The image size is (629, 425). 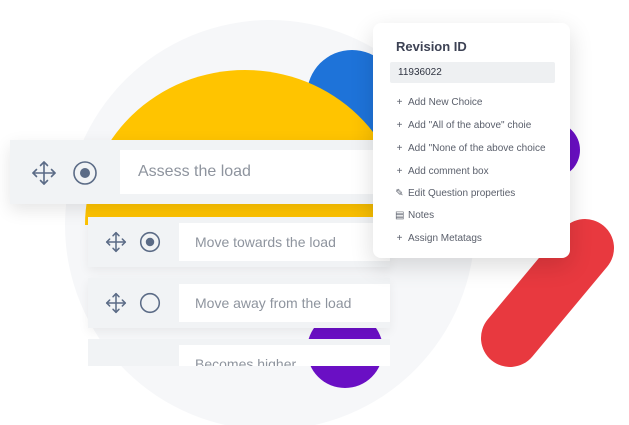 I want to click on radio-unselected-icon, so click(x=150, y=303).